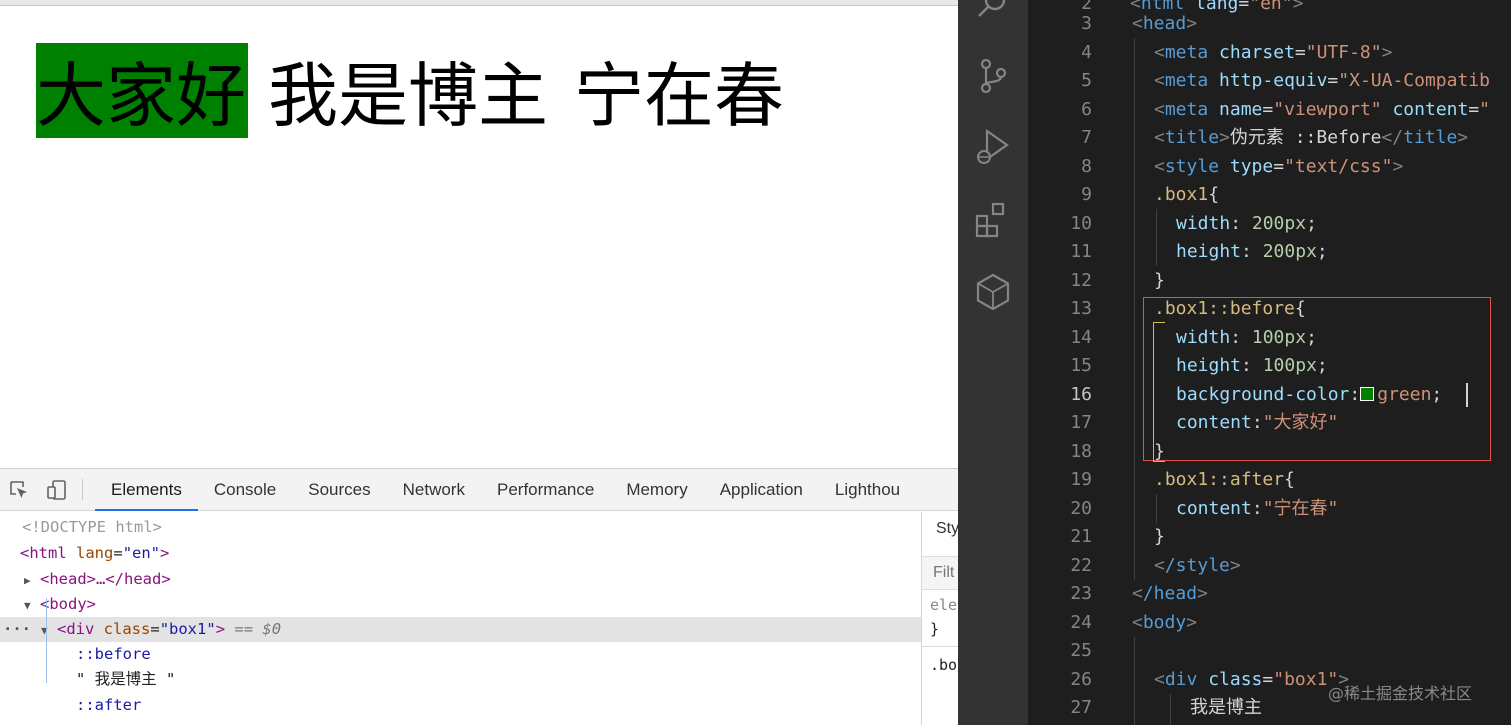 The width and height of the screenshot is (1511, 725). Describe the element at coordinates (1086, 194) in the screenshot. I see `line-number: 9` at that location.